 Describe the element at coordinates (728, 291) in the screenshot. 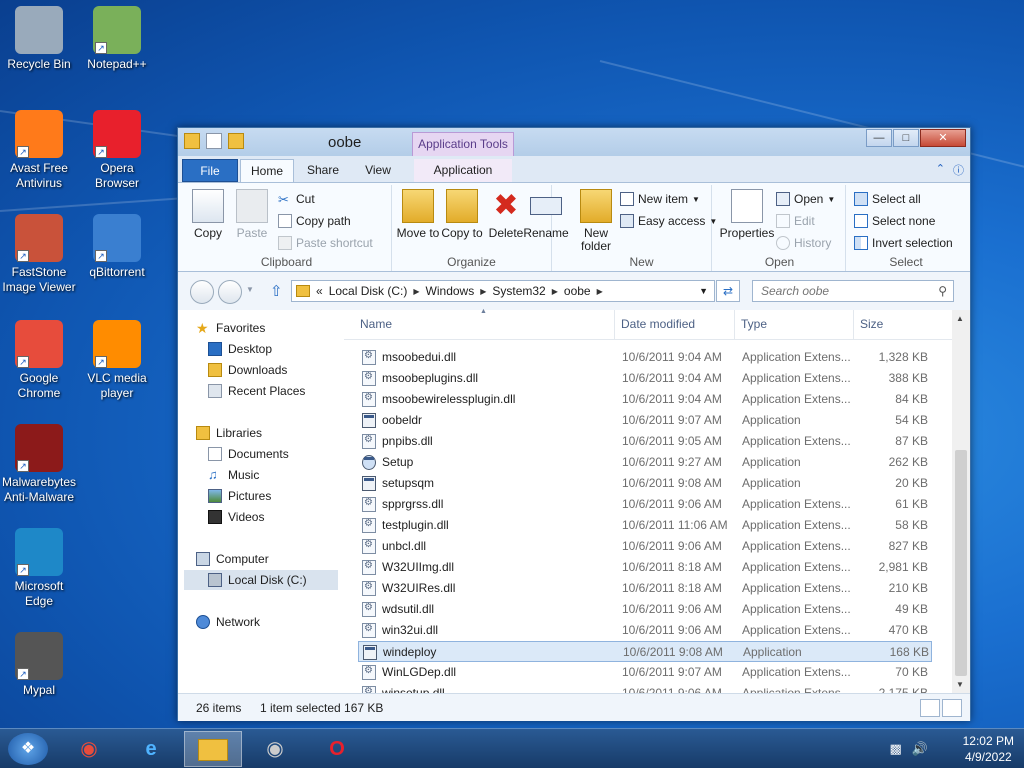

I see `refresh-button: ⇄` at that location.